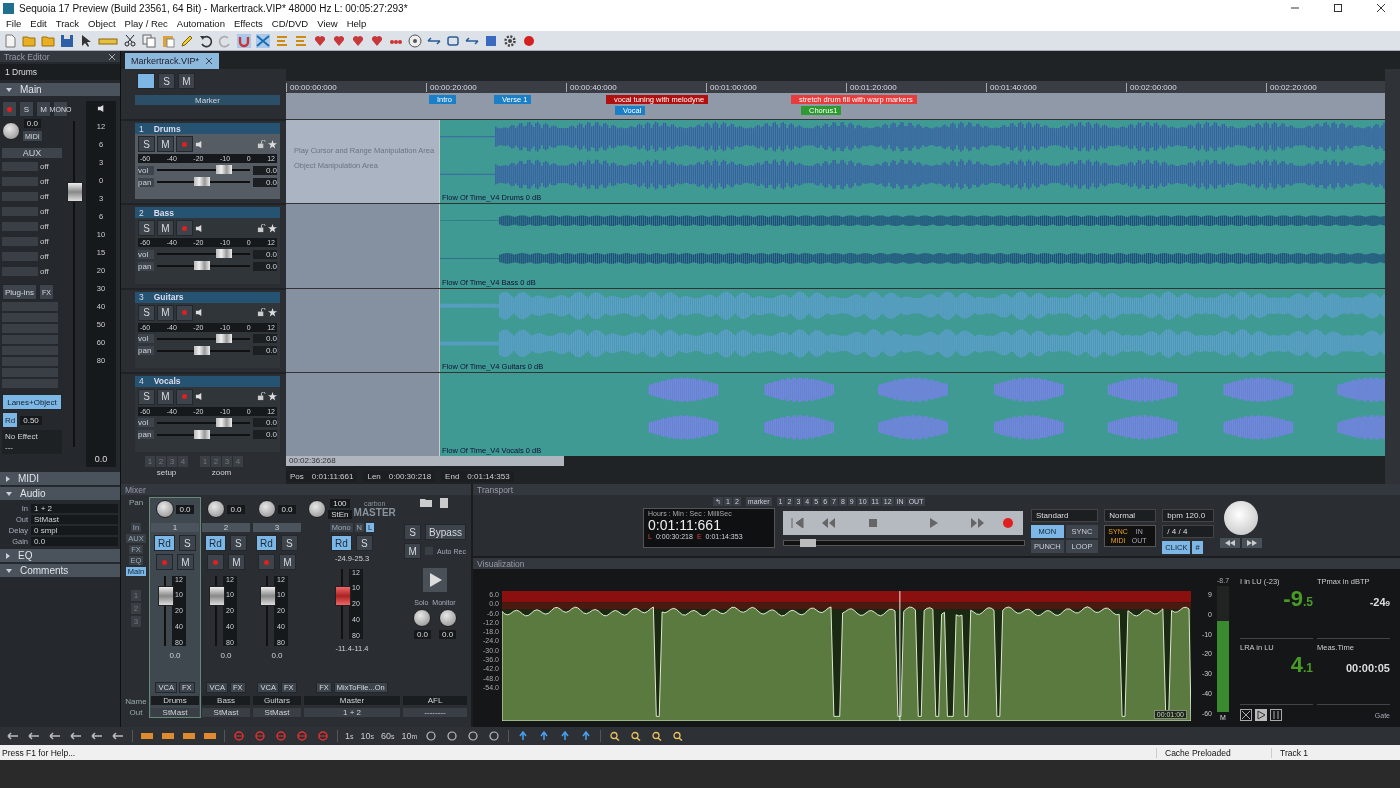 This screenshot has width=1400, height=788. Describe the element at coordinates (102, 23) in the screenshot. I see `menu-item: Object` at that location.